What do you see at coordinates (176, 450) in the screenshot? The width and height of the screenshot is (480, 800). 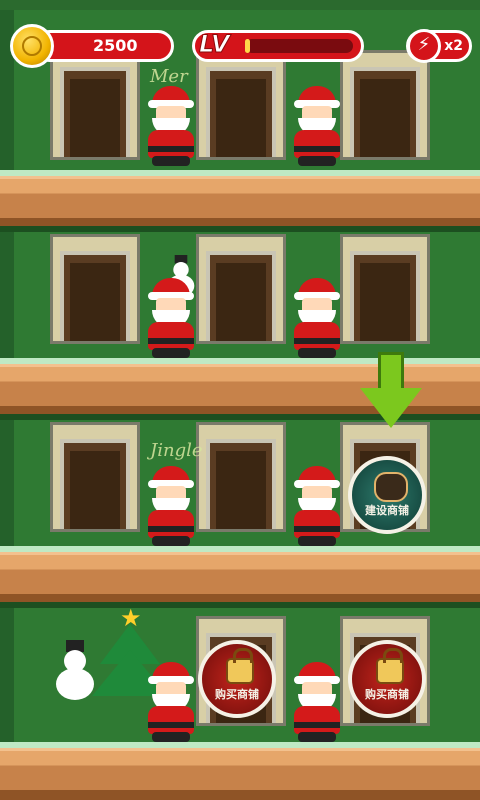 I see `jingle-text: Jingle` at bounding box center [176, 450].